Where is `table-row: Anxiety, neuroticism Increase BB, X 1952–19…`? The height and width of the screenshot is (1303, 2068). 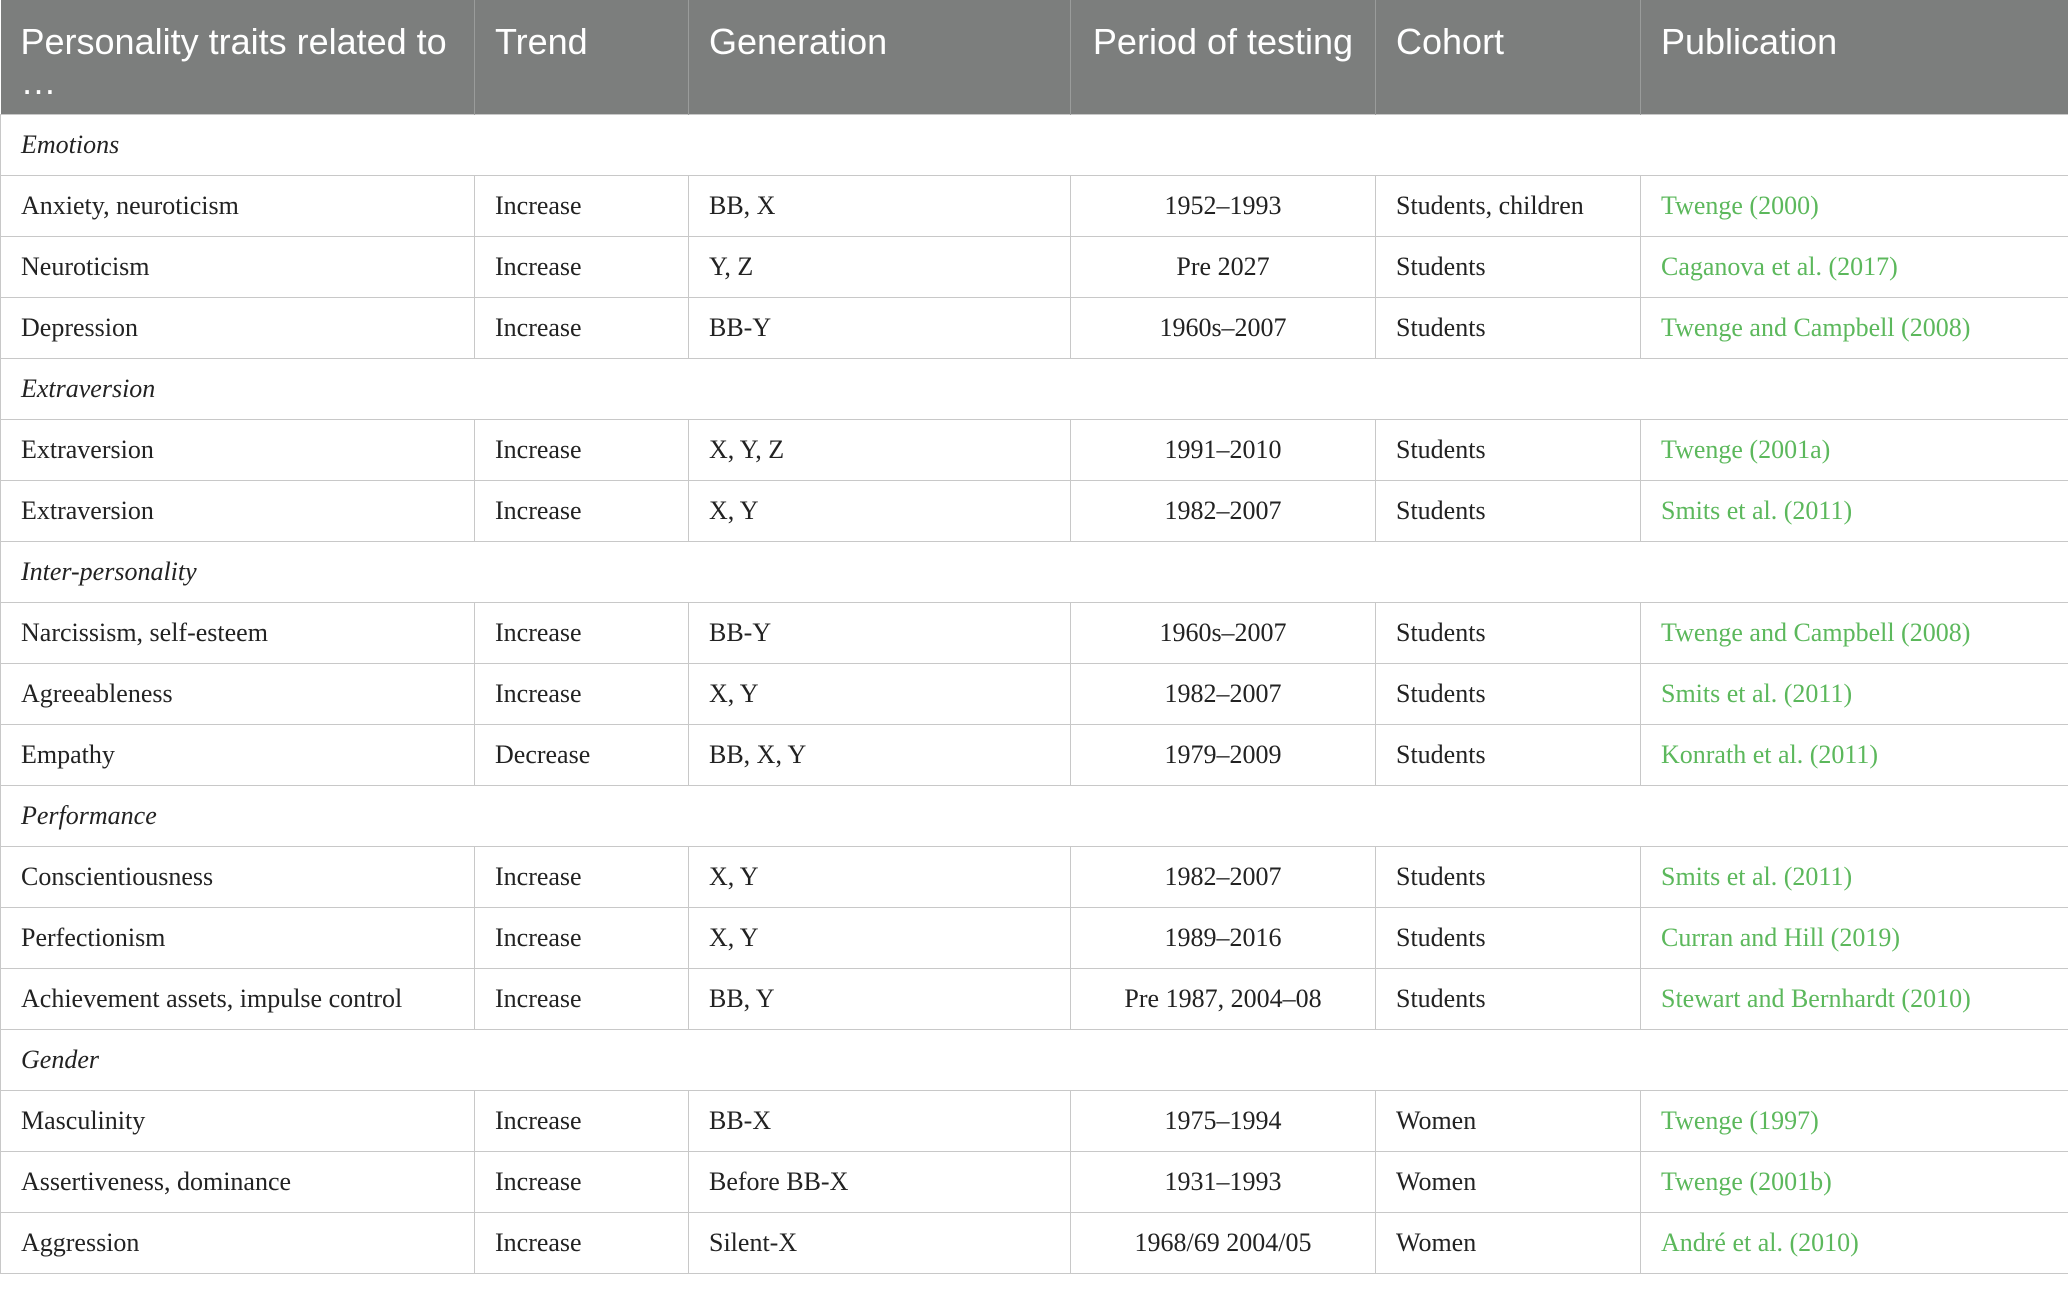
table-row: Anxiety, neuroticism Increase BB, X 1952–19… is located at coordinates (1034, 206).